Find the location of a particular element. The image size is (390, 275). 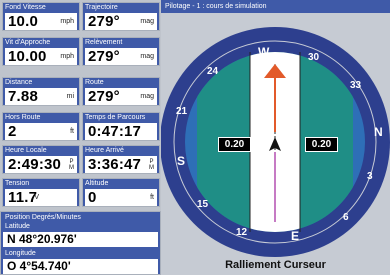

longitude-field: O 4°54.740' is located at coordinates (80, 266).